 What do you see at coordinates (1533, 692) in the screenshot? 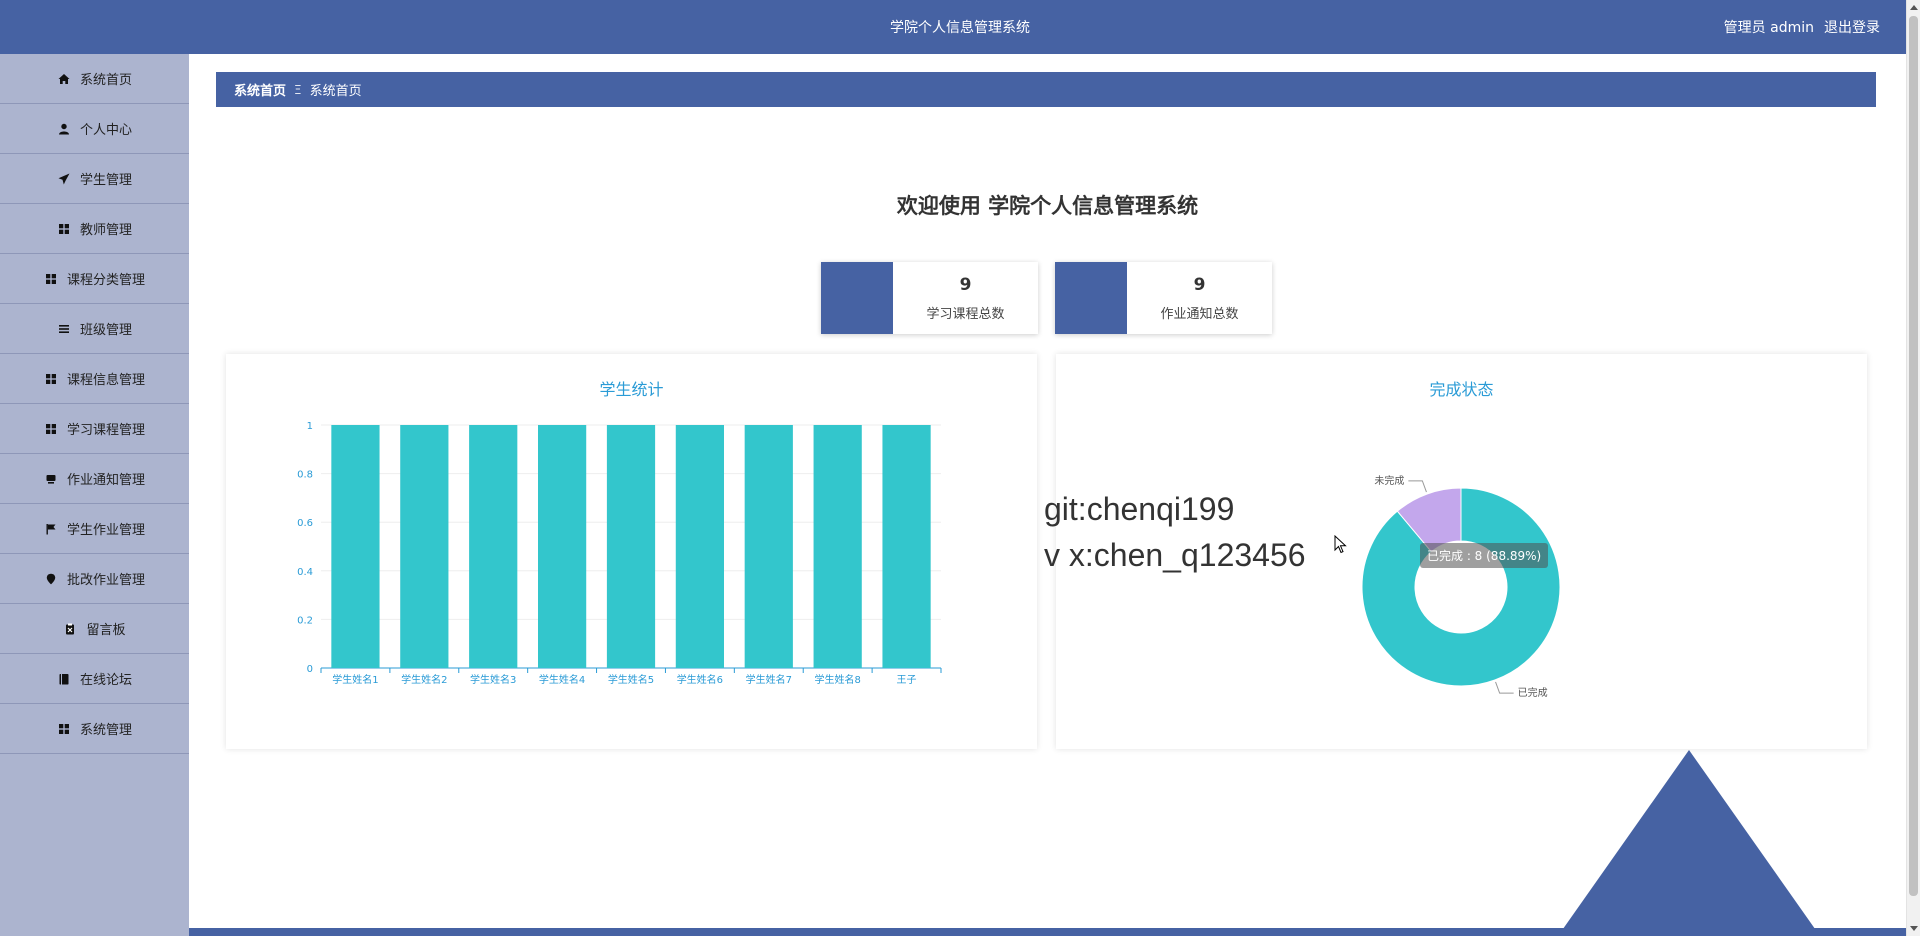
I see `pie-slice-label: 已完成` at bounding box center [1533, 692].